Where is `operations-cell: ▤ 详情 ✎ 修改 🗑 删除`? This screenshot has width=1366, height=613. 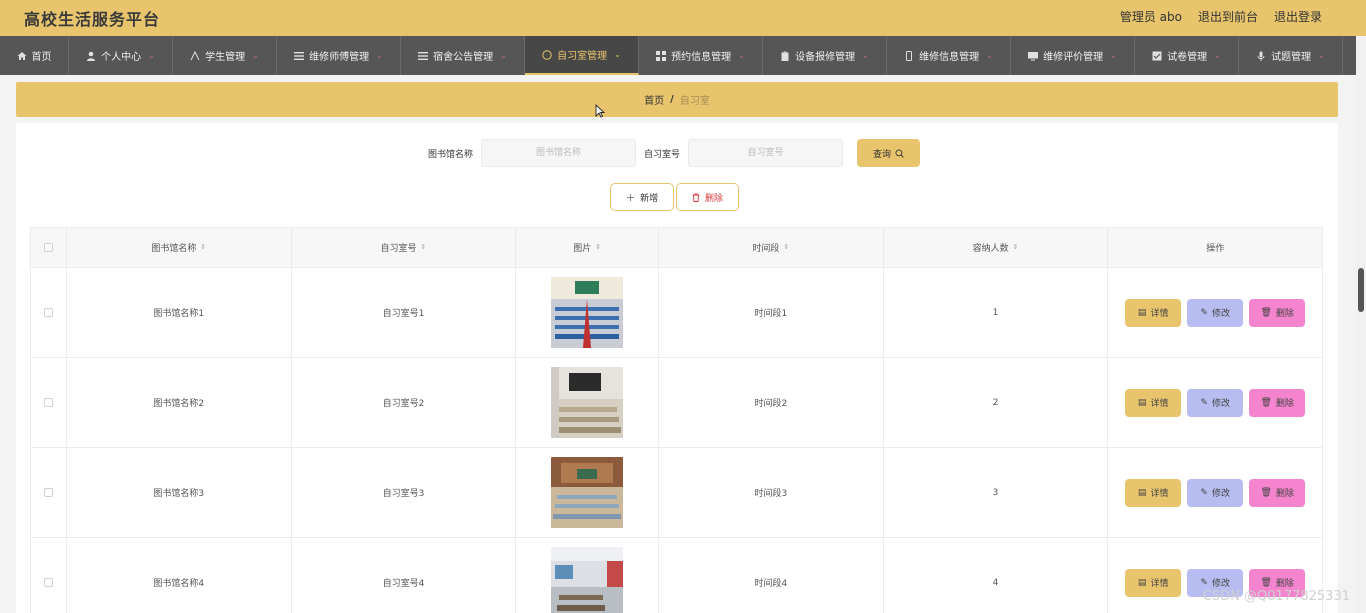 operations-cell: ▤ 详情 ✎ 修改 🗑 删除 is located at coordinates (1215, 402).